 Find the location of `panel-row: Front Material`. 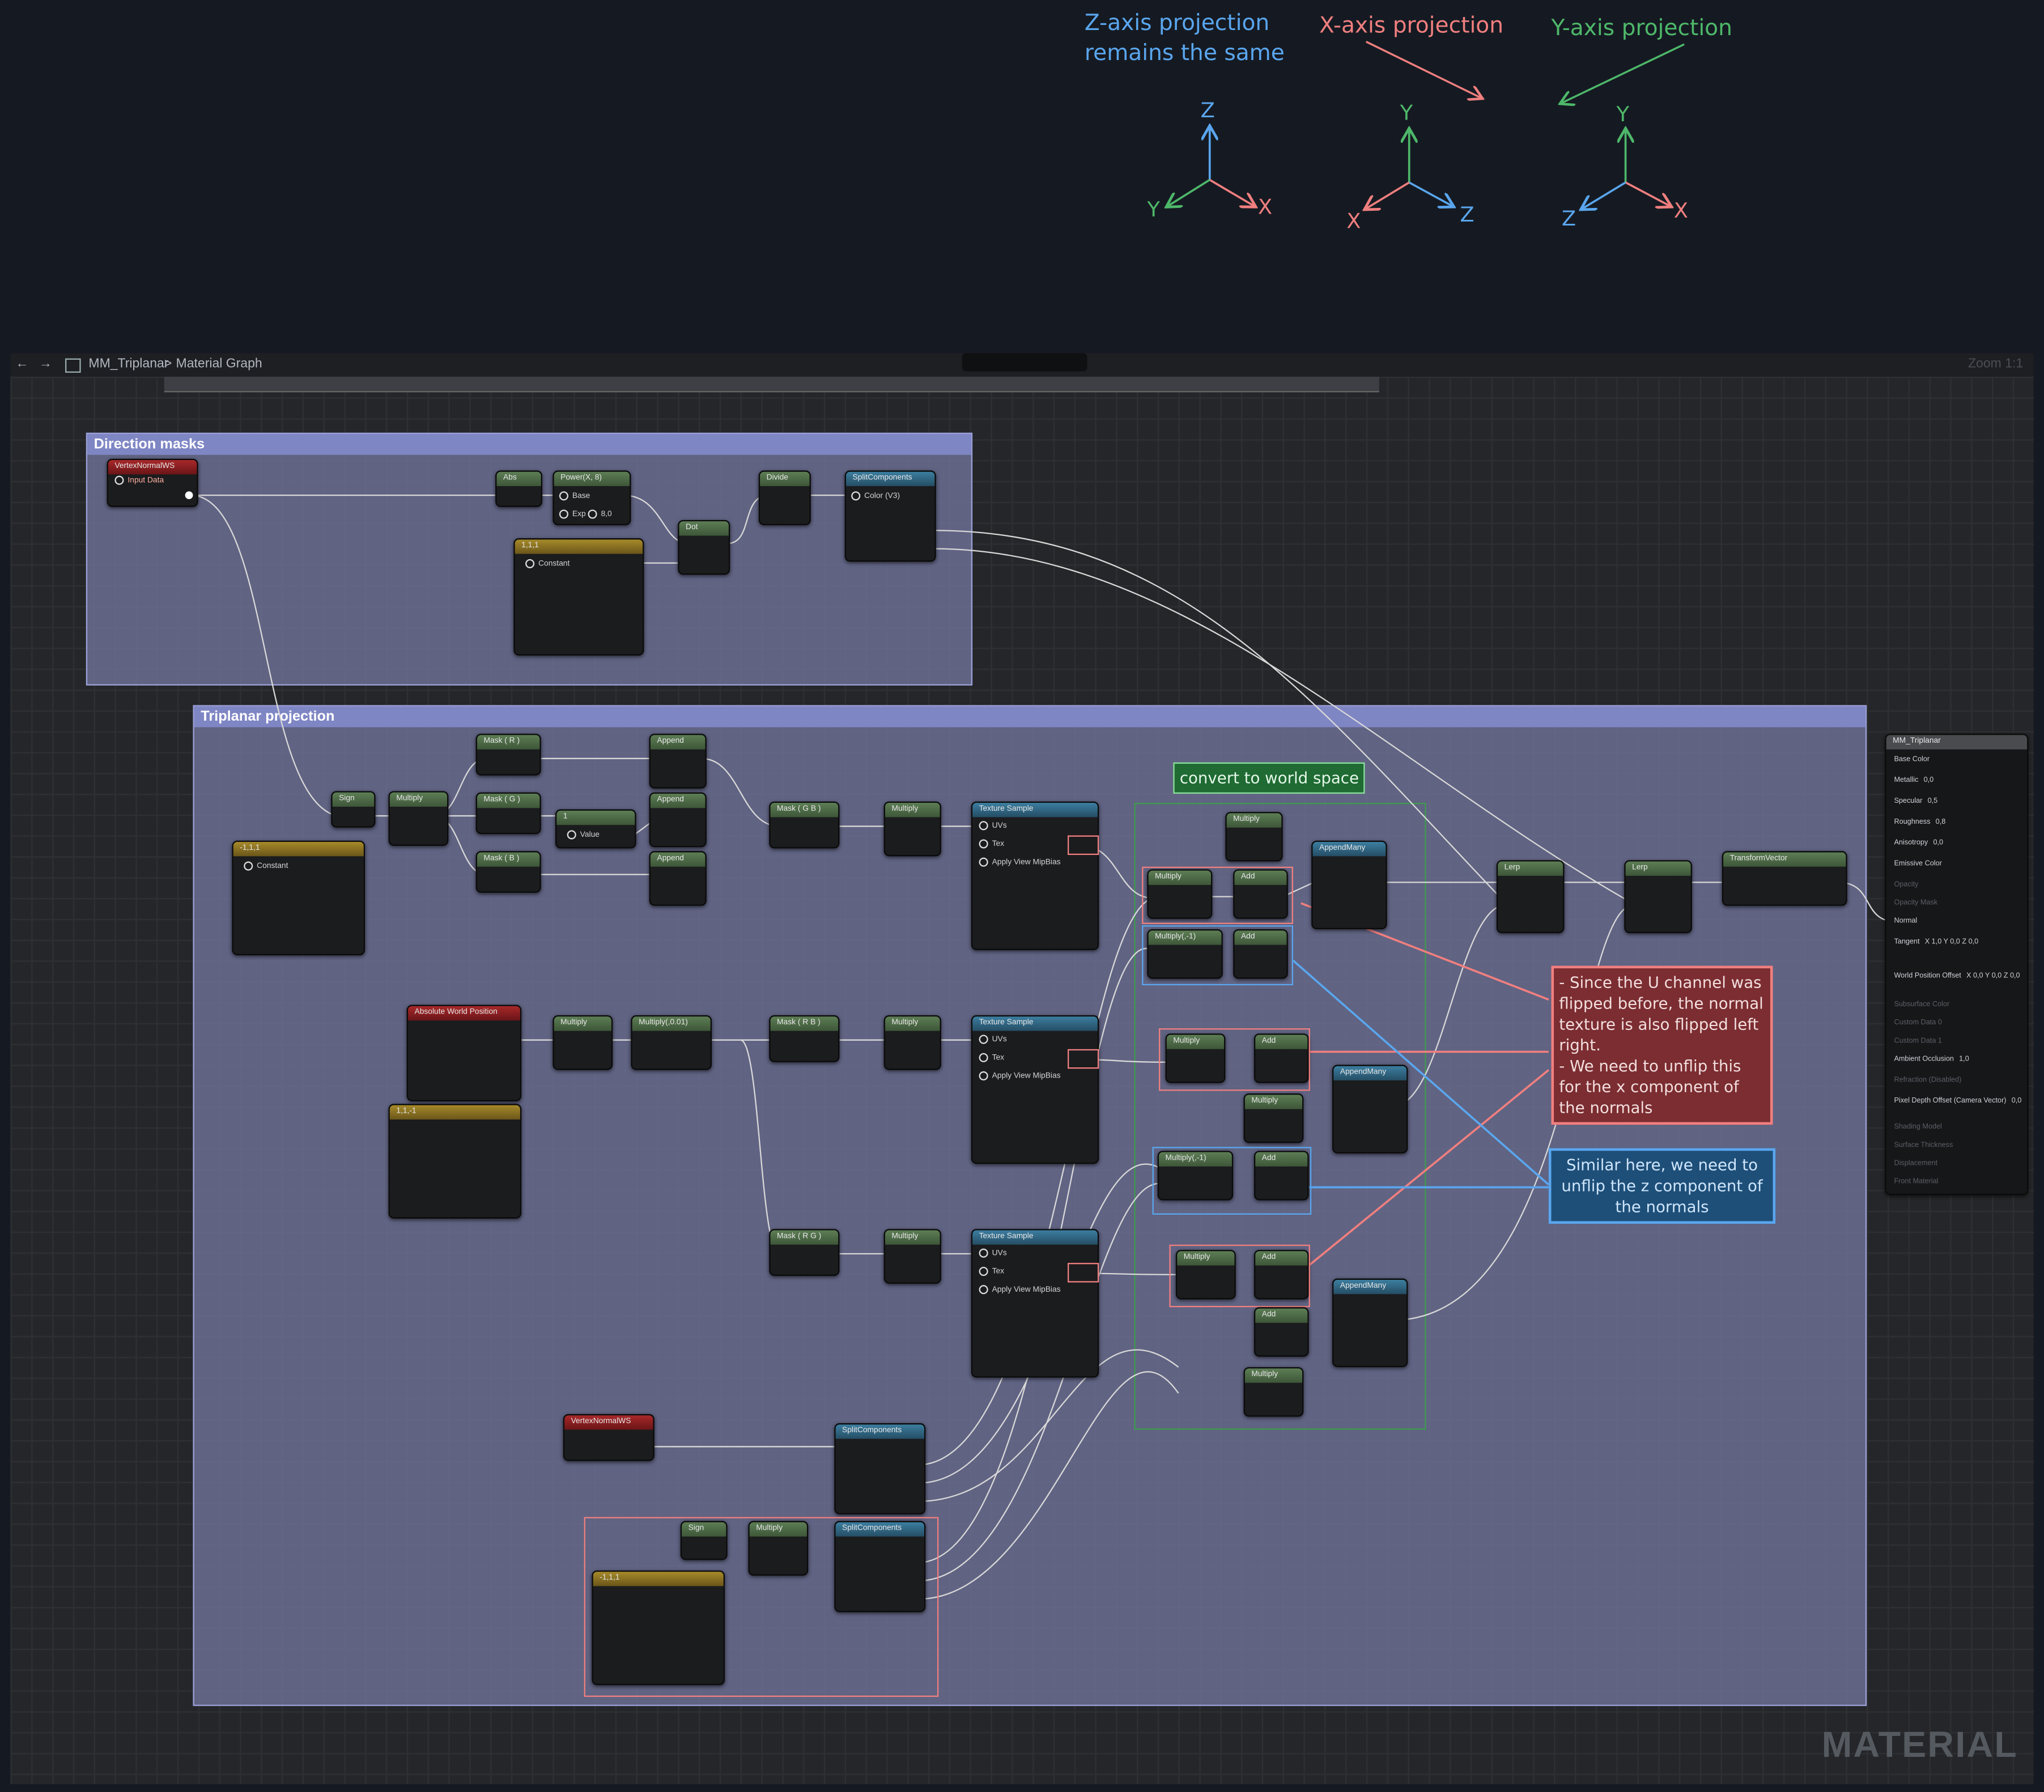

panel-row: Front Material is located at coordinates (1918, 1182).